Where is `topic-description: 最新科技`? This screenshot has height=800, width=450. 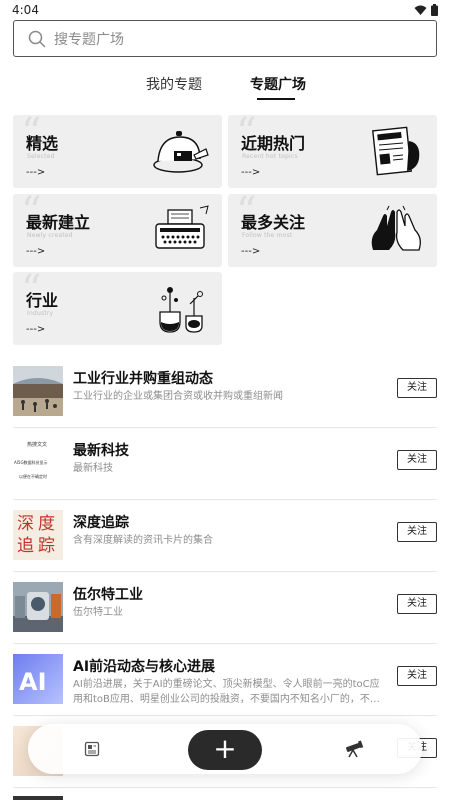
topic-description: 最新科技 is located at coordinates (93, 468).